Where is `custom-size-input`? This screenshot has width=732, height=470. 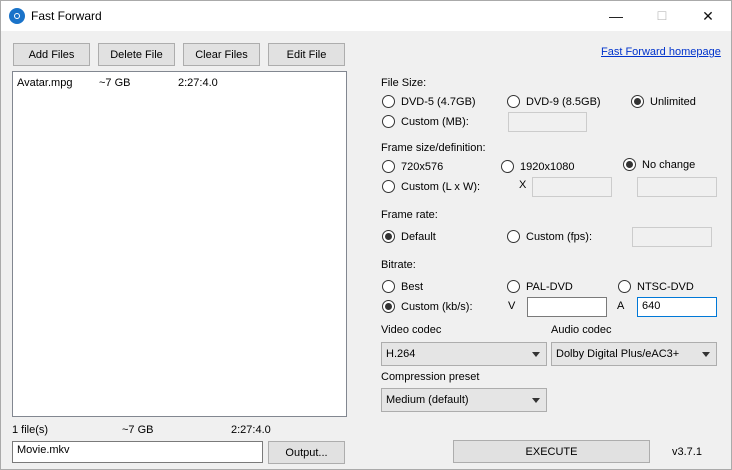 custom-size-input is located at coordinates (547, 122).